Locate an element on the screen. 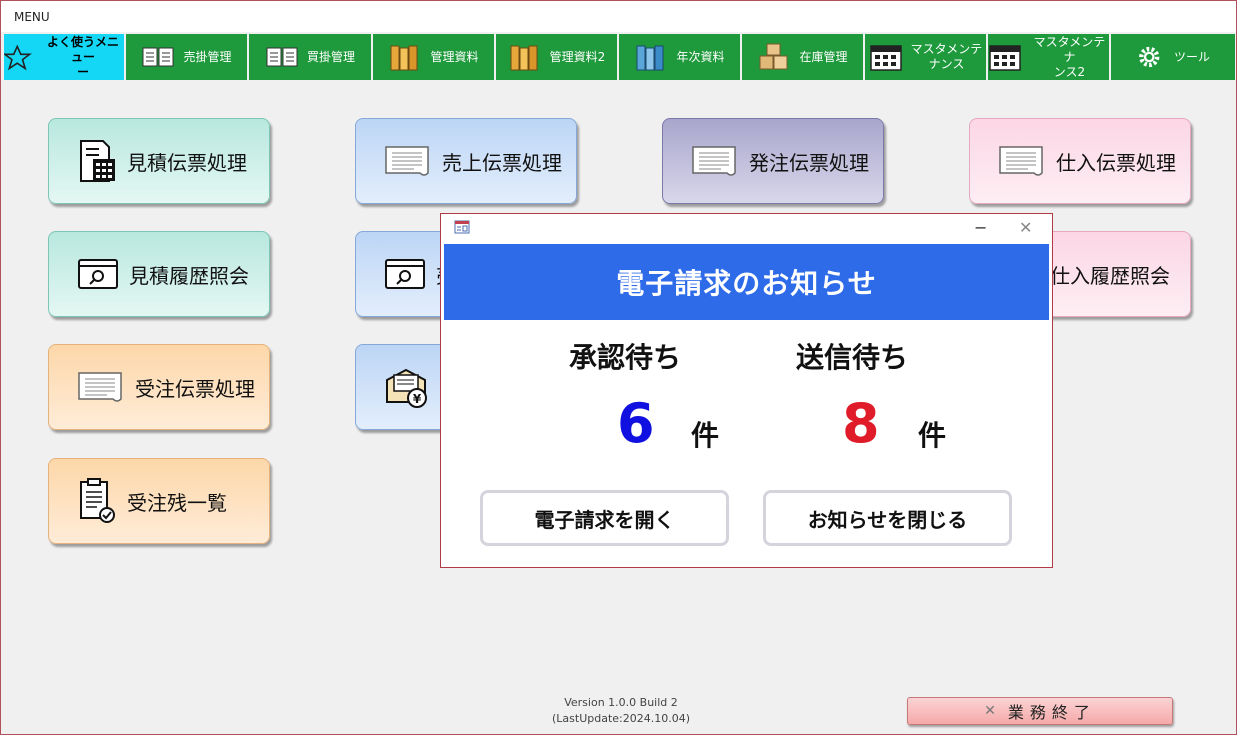 Image resolution: width=1237 pixels, height=735 pixels. nav-annual-docs: 年次資料 is located at coordinates (680, 57).